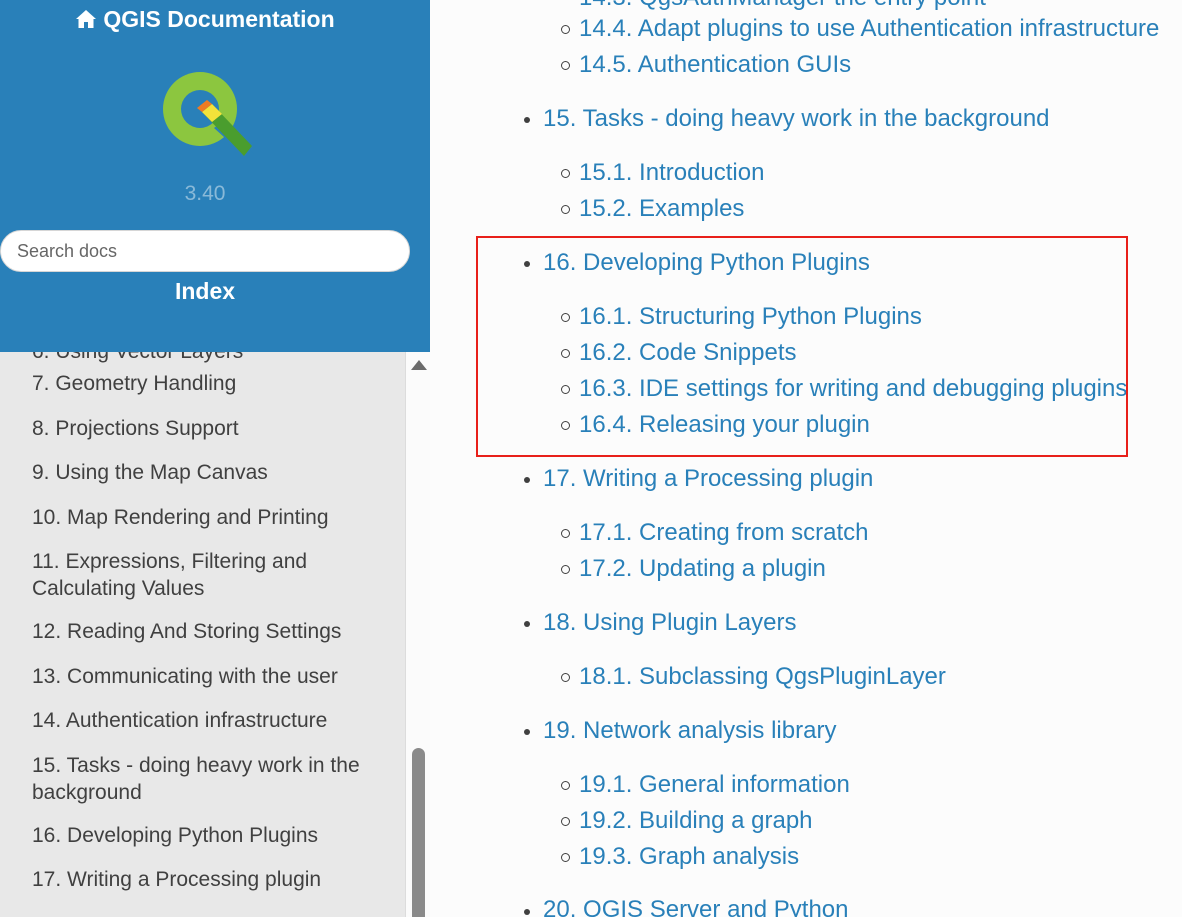  I want to click on toc-item: 7. Geometry Handling, so click(202, 383).